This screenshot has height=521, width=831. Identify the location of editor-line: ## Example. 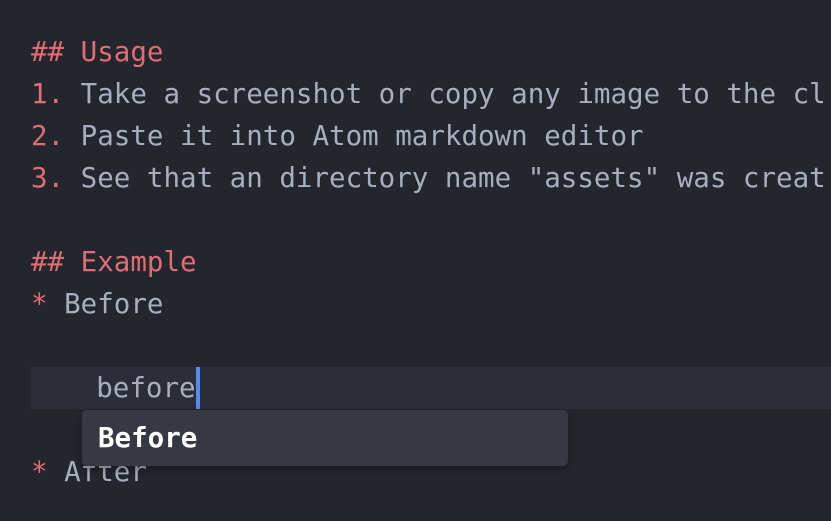
(114, 262).